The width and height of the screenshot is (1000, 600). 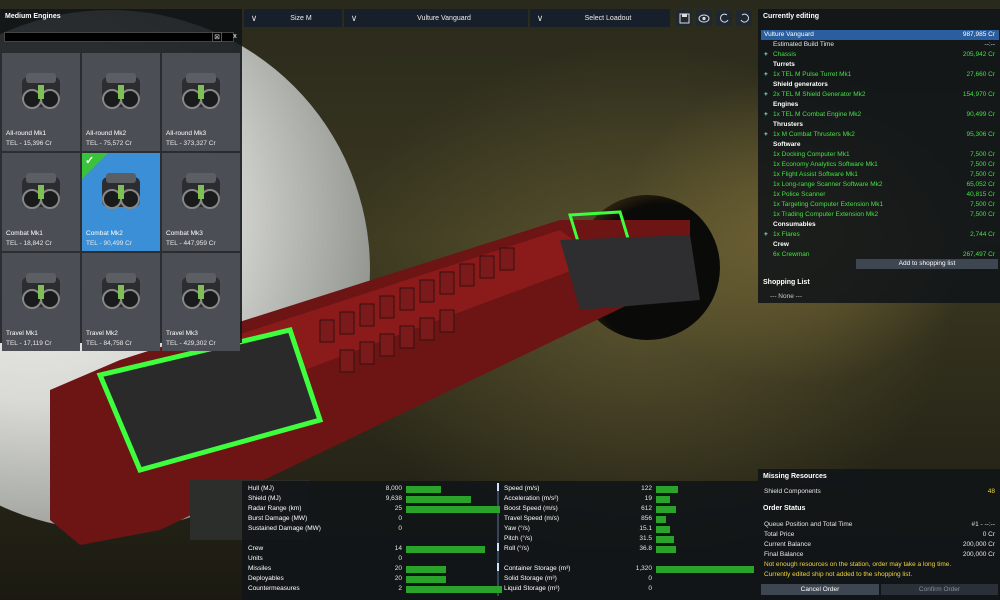 I want to click on shopping-list-title: Shopping List, so click(x=786, y=282).